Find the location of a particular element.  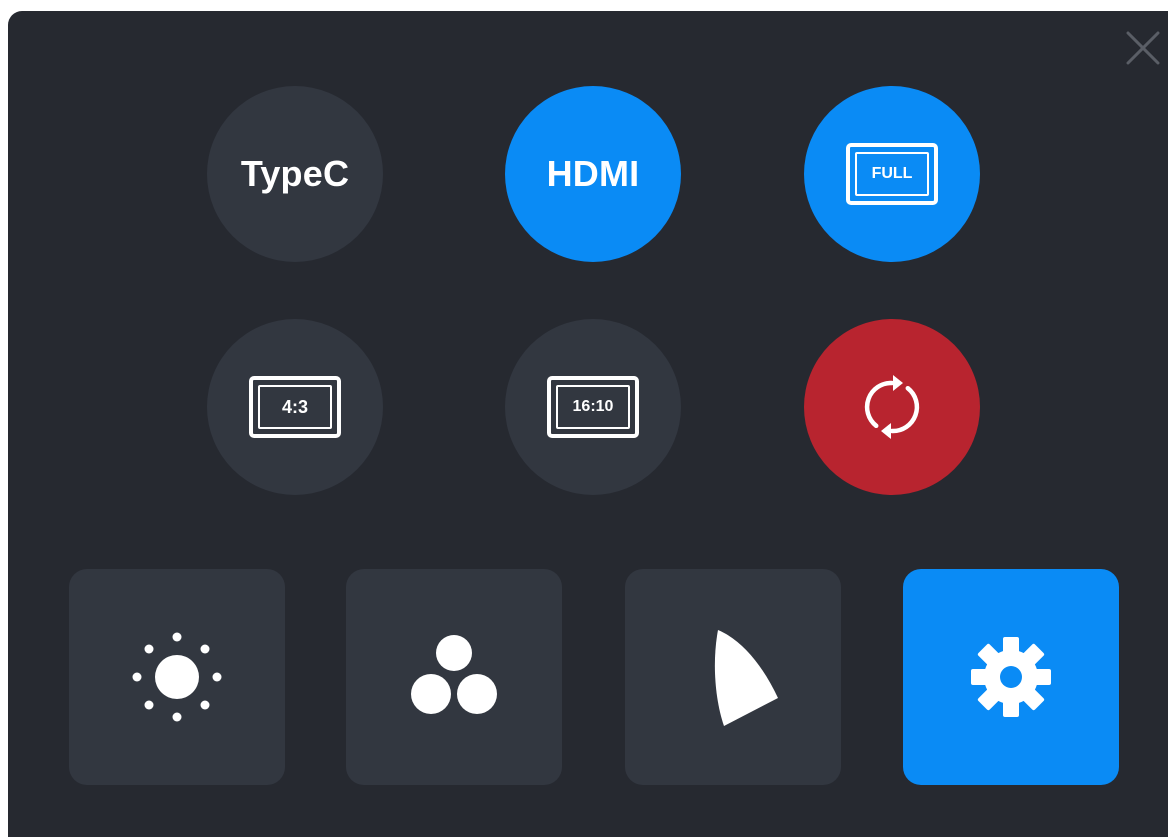

color-tile is located at coordinates (454, 677).